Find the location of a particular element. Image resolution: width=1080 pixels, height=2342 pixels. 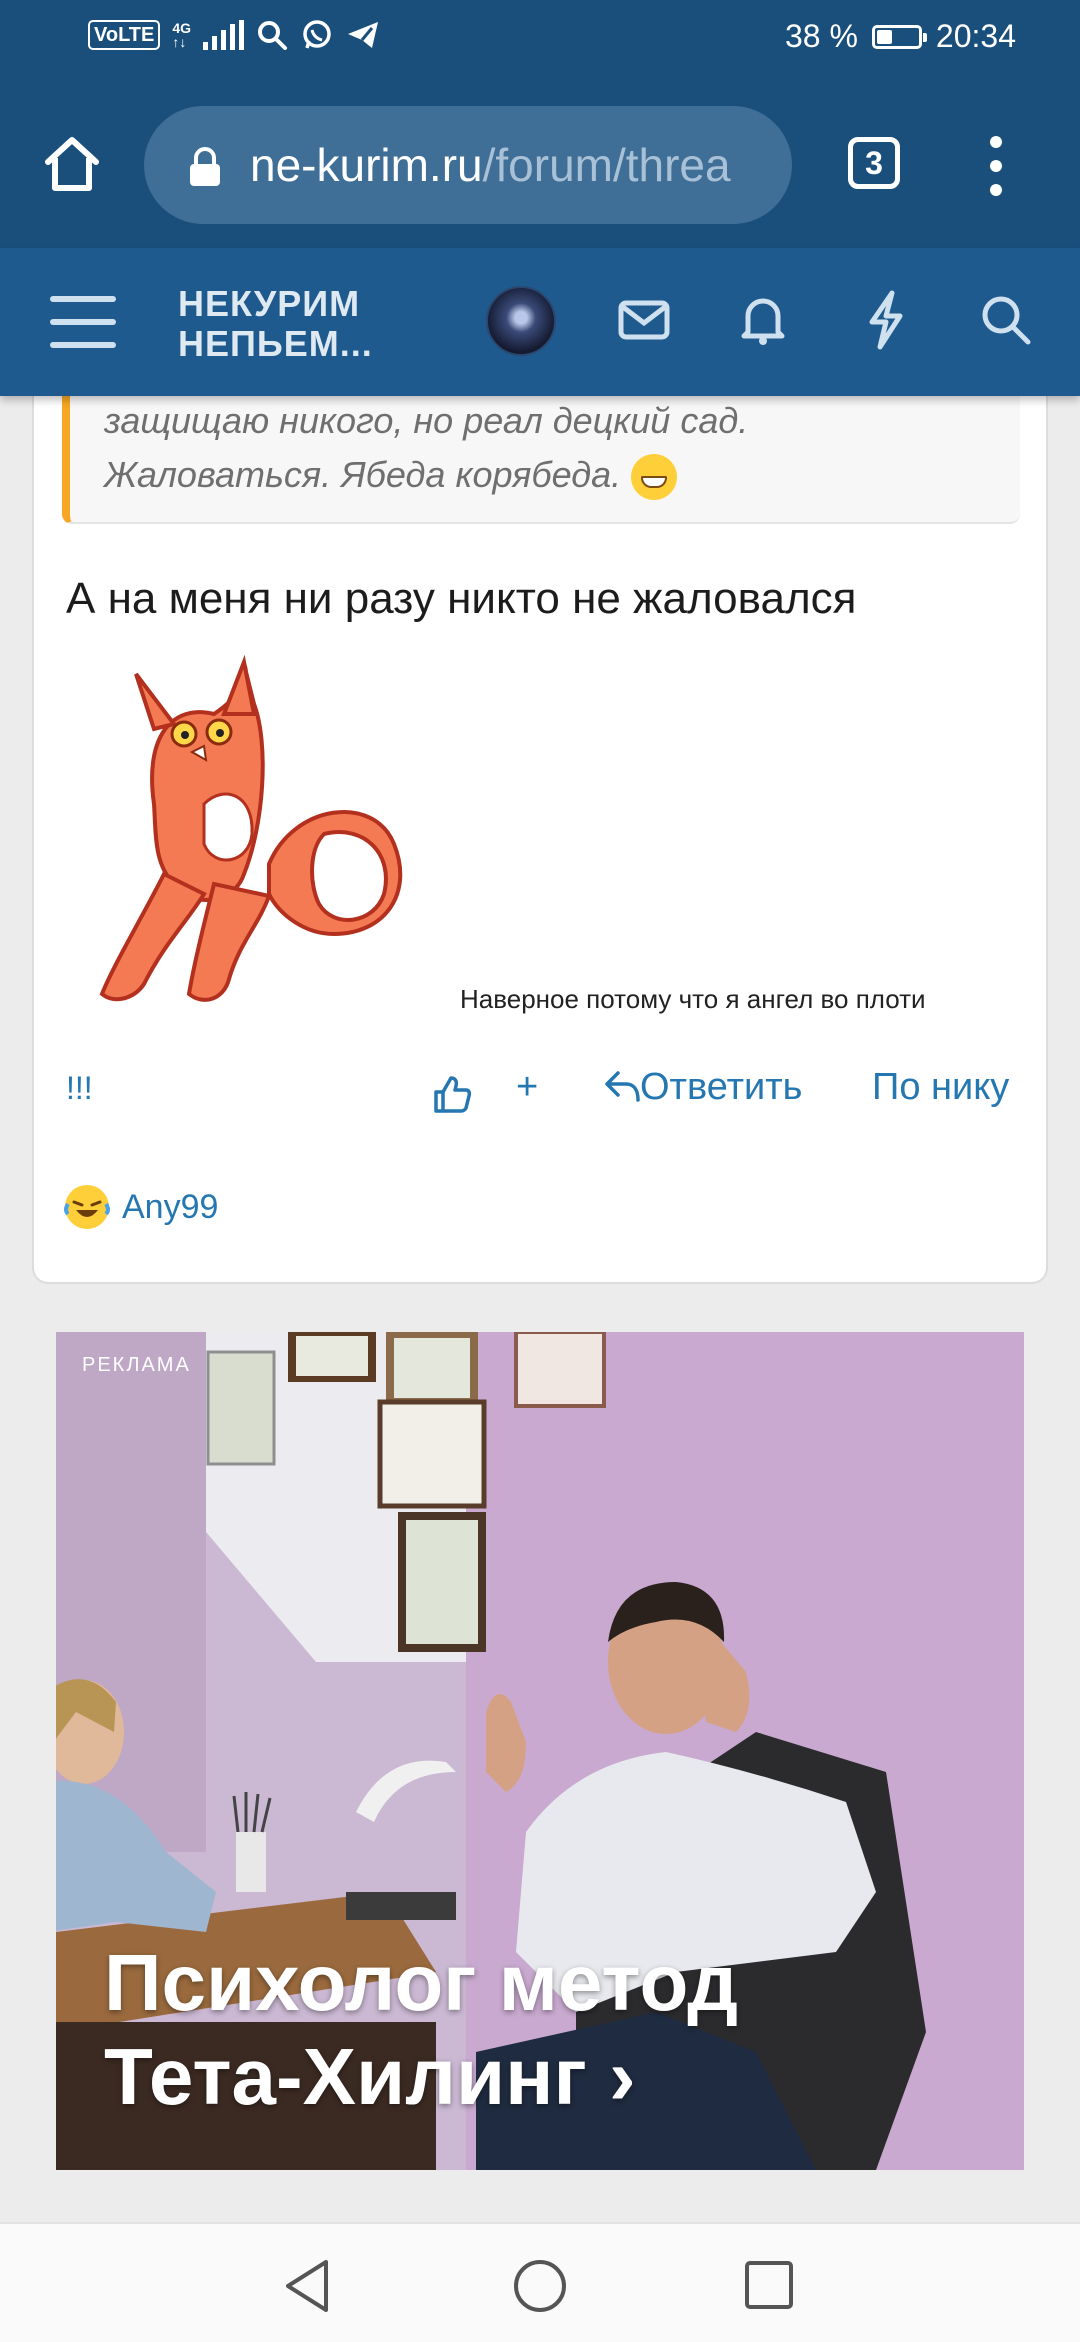

whatsapp-icon is located at coordinates (317, 34).